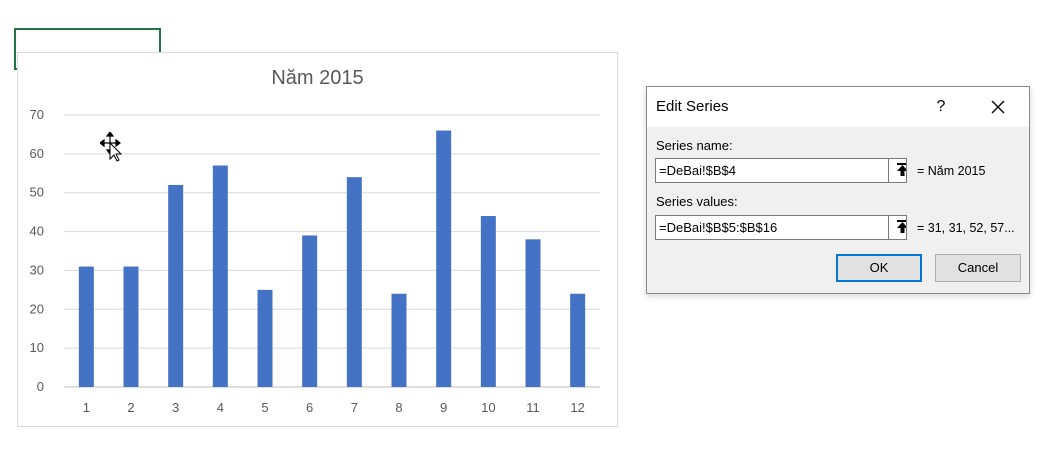 This screenshot has width=1045, height=453. What do you see at coordinates (533, 407) in the screenshot?
I see `x-tick-label: 11` at bounding box center [533, 407].